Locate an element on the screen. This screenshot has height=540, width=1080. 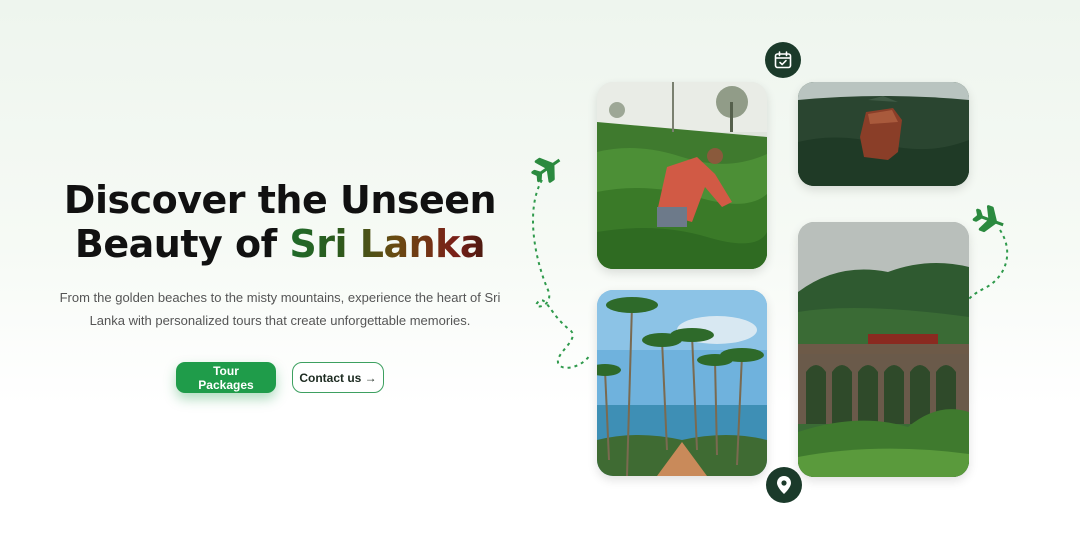
flight-path-right is located at coordinates (986, 256).